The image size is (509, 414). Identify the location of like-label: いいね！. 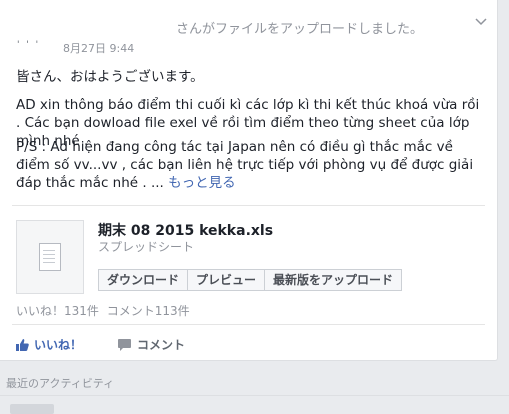
(58, 345).